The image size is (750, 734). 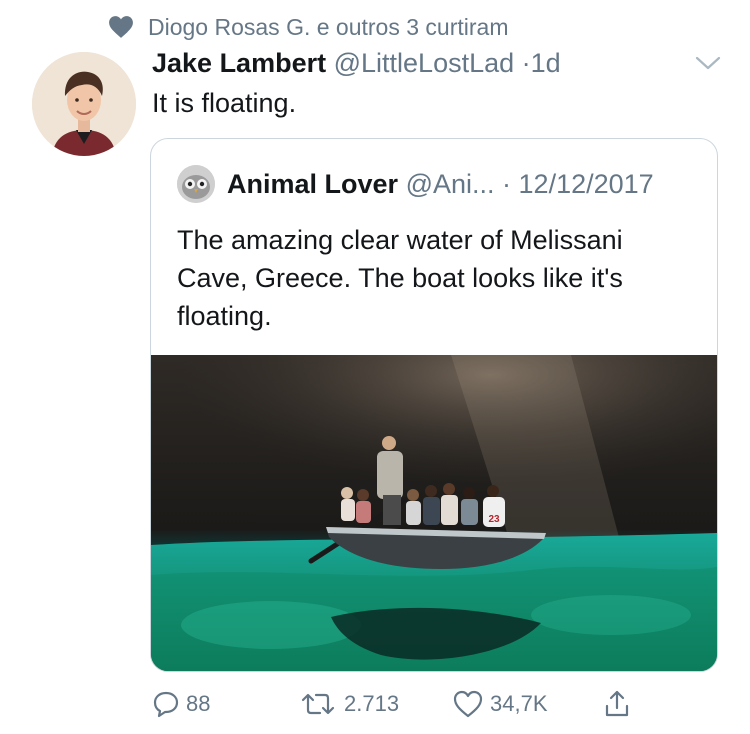 I want to click on reply-button: 88, so click(x=181, y=704).